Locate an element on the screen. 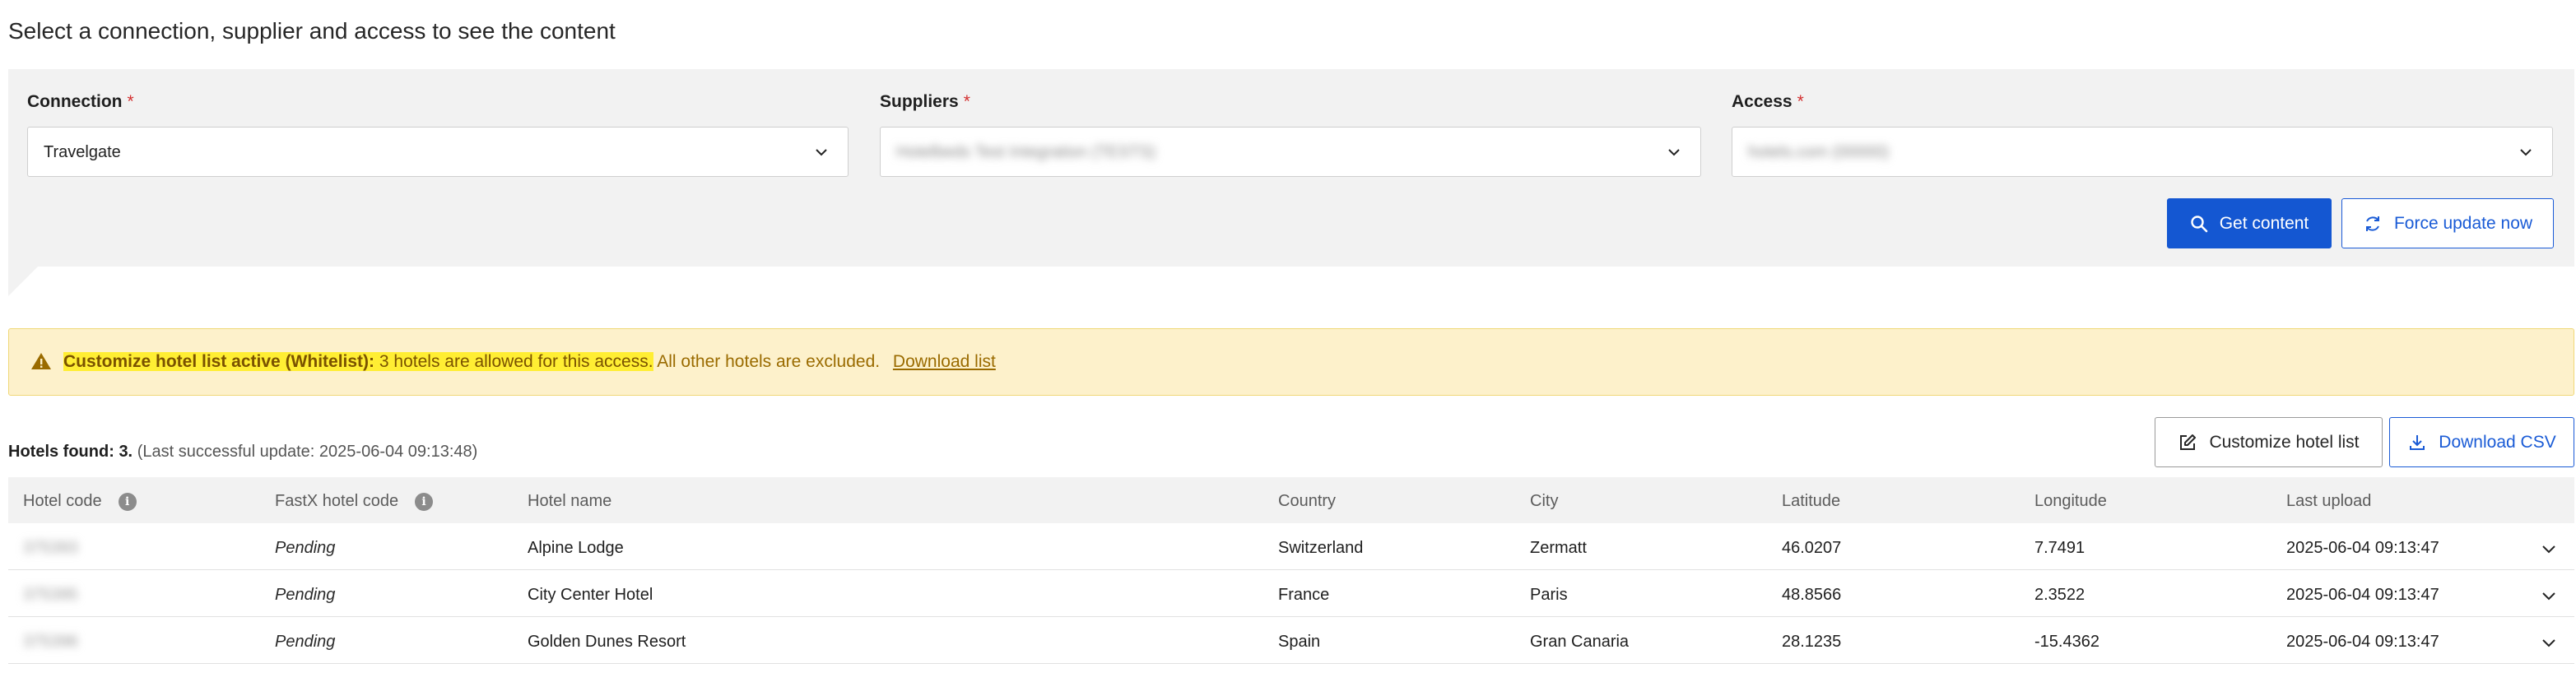  hotel-code-cell: 375393 is located at coordinates (50, 548).